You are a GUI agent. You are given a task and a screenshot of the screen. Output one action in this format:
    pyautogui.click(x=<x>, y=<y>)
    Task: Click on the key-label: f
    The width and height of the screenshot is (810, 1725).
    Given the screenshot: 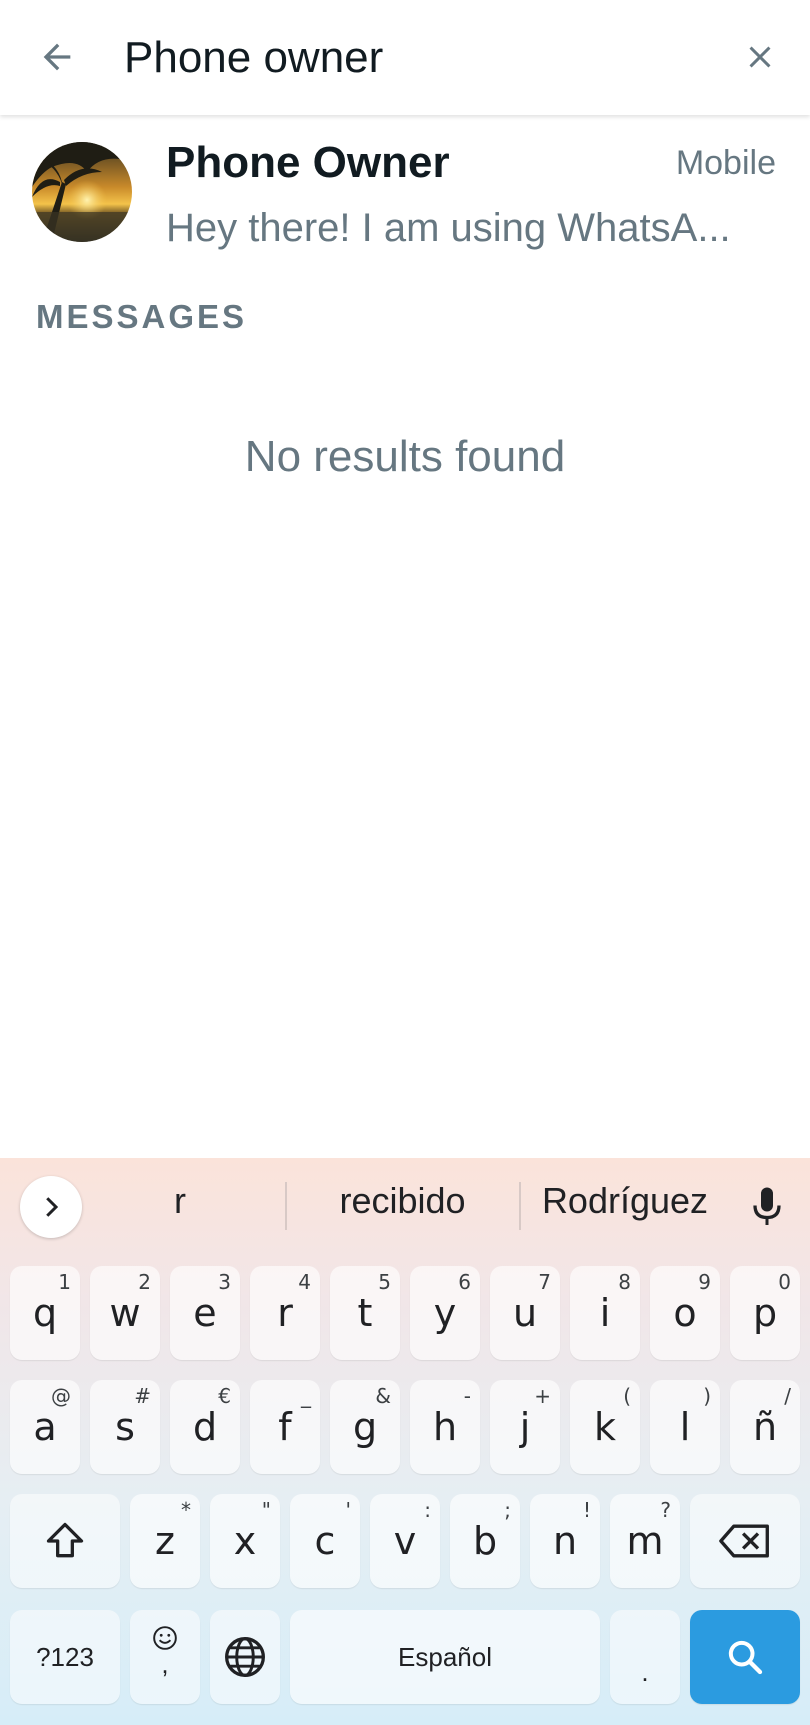 What is the action you would take?
    pyautogui.click(x=285, y=1427)
    